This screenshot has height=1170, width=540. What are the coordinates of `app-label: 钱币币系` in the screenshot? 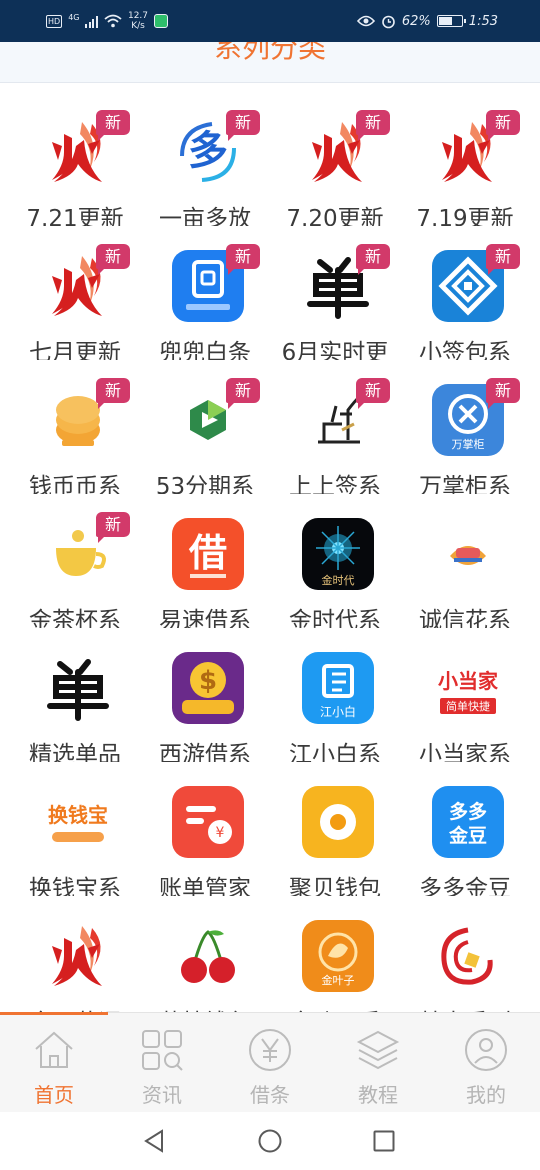 It's located at (75, 484).